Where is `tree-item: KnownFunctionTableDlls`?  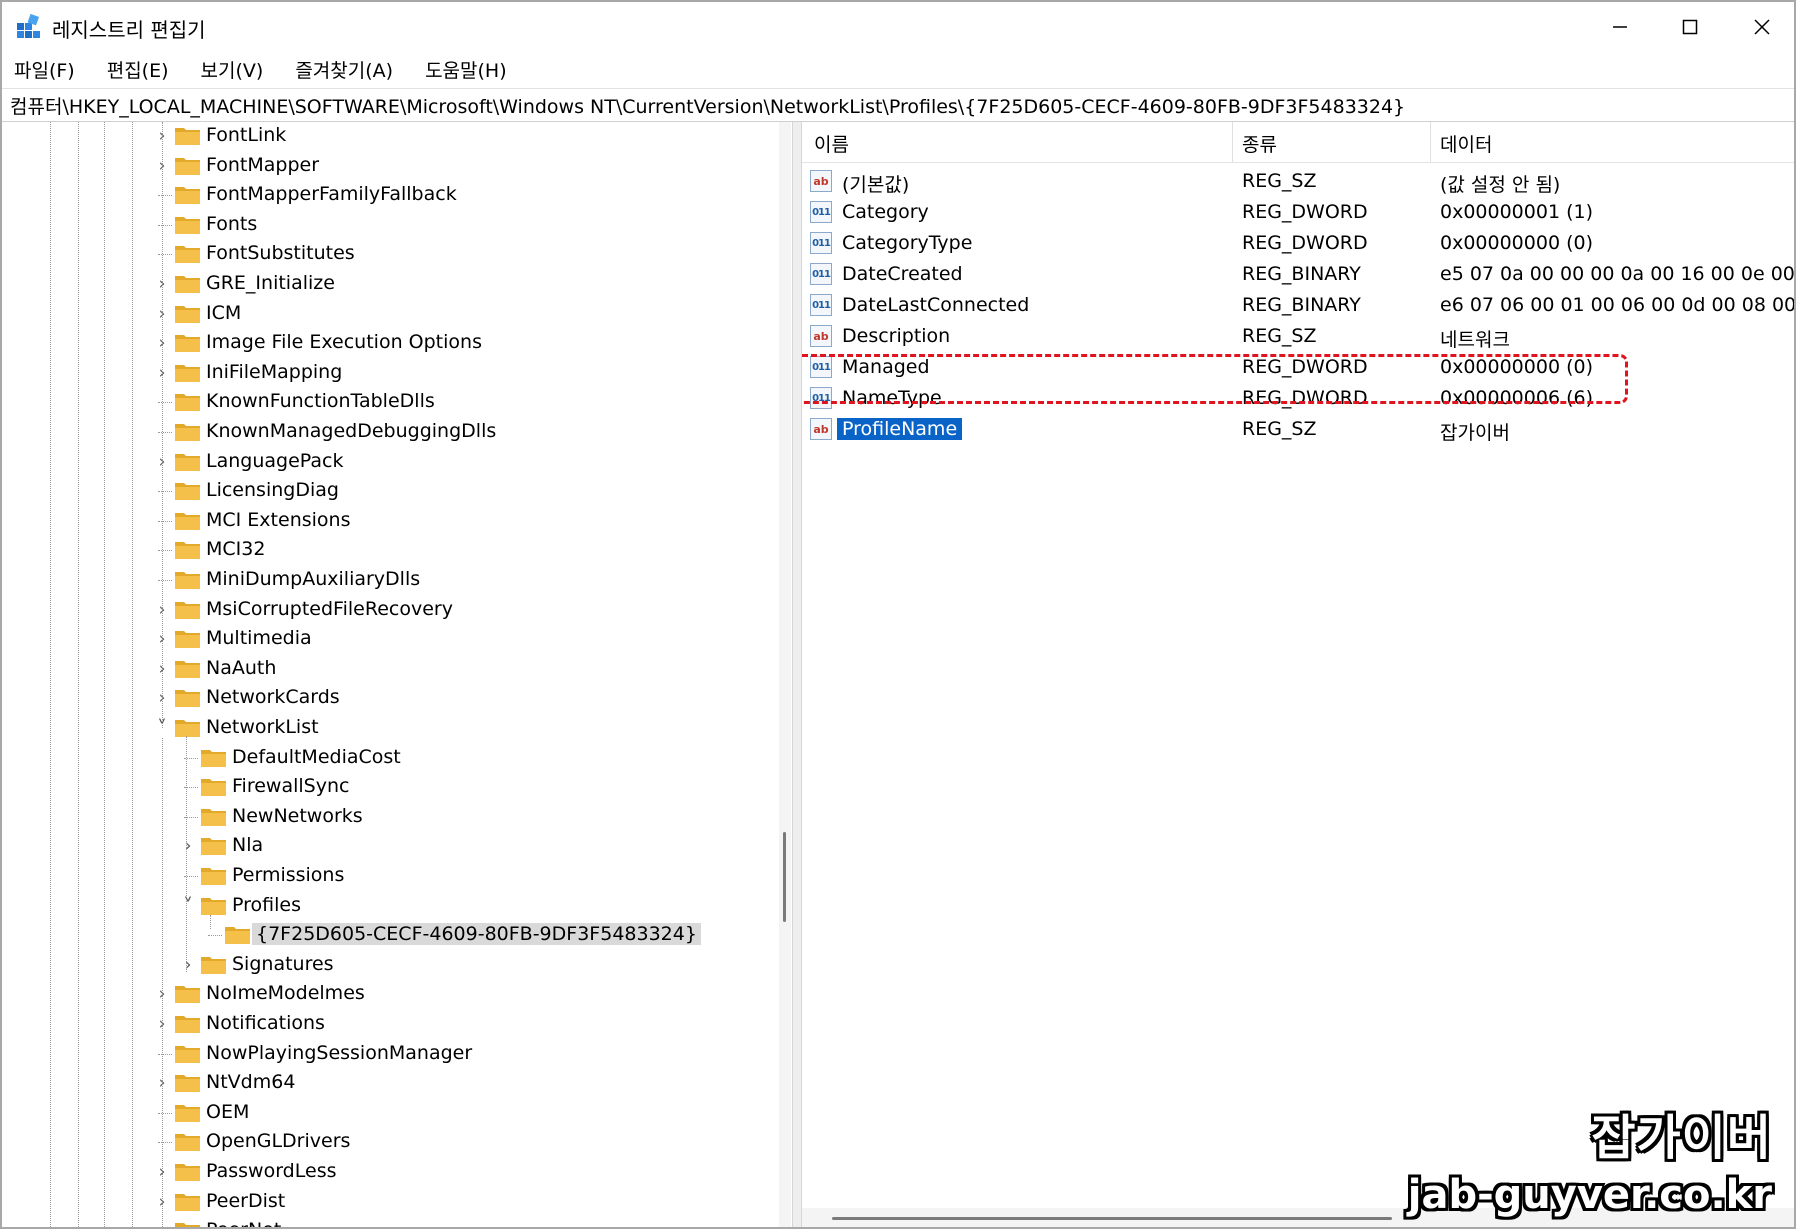
tree-item: KnownFunctionTableDlls is located at coordinates (384, 402).